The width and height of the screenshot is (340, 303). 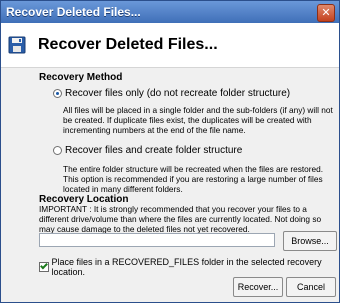 I want to click on floppy-disk-icon, so click(x=17, y=45).